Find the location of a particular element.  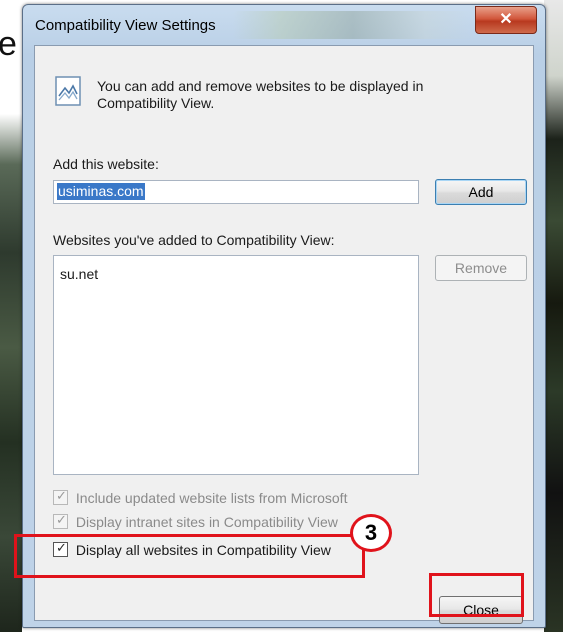

window-title: Compatibility View Settings is located at coordinates (125, 25).